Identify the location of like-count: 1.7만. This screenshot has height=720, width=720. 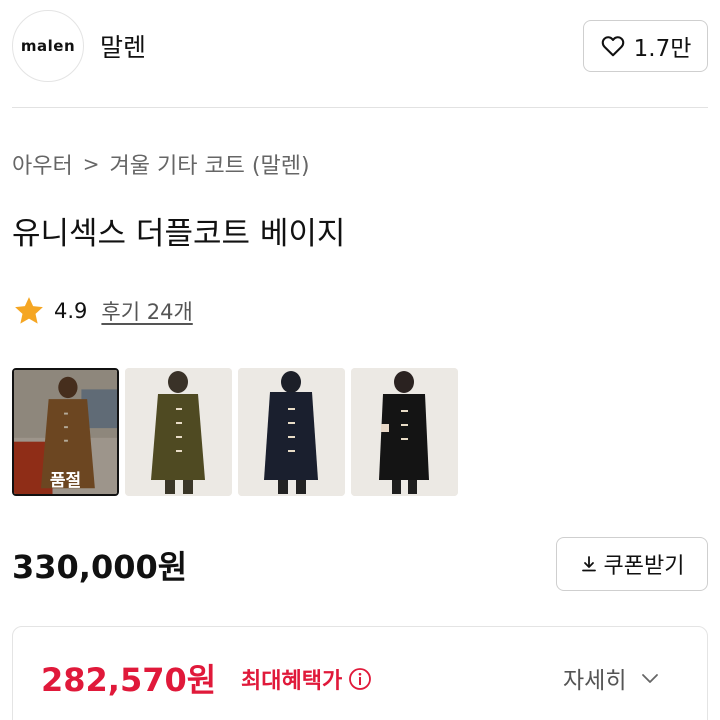
(662, 49).